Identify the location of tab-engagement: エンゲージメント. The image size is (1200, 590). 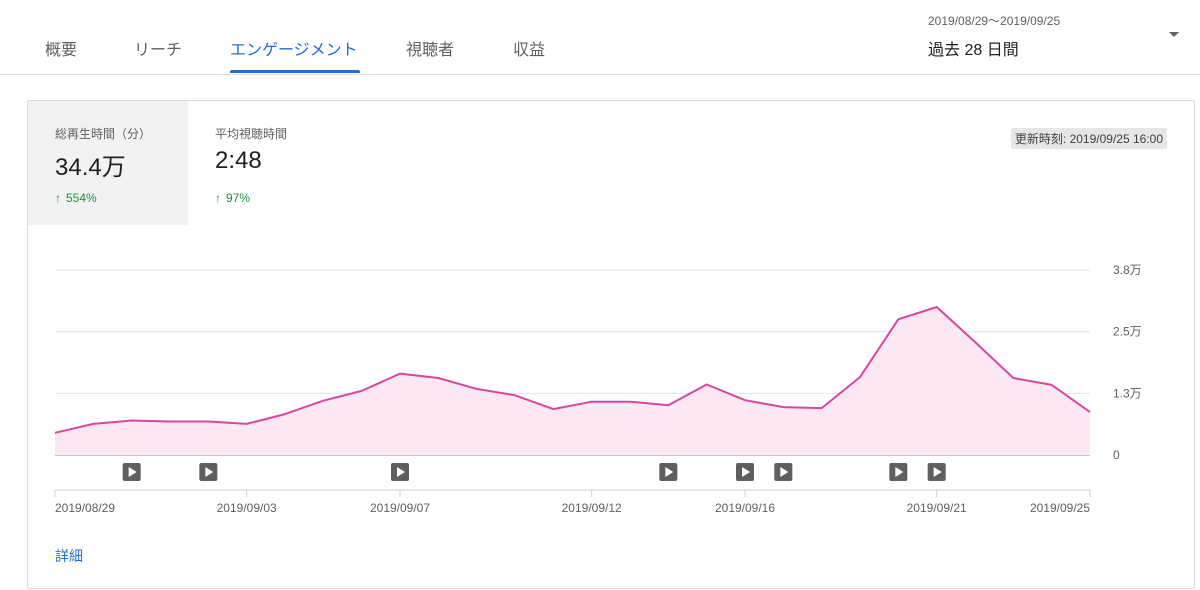
(294, 48).